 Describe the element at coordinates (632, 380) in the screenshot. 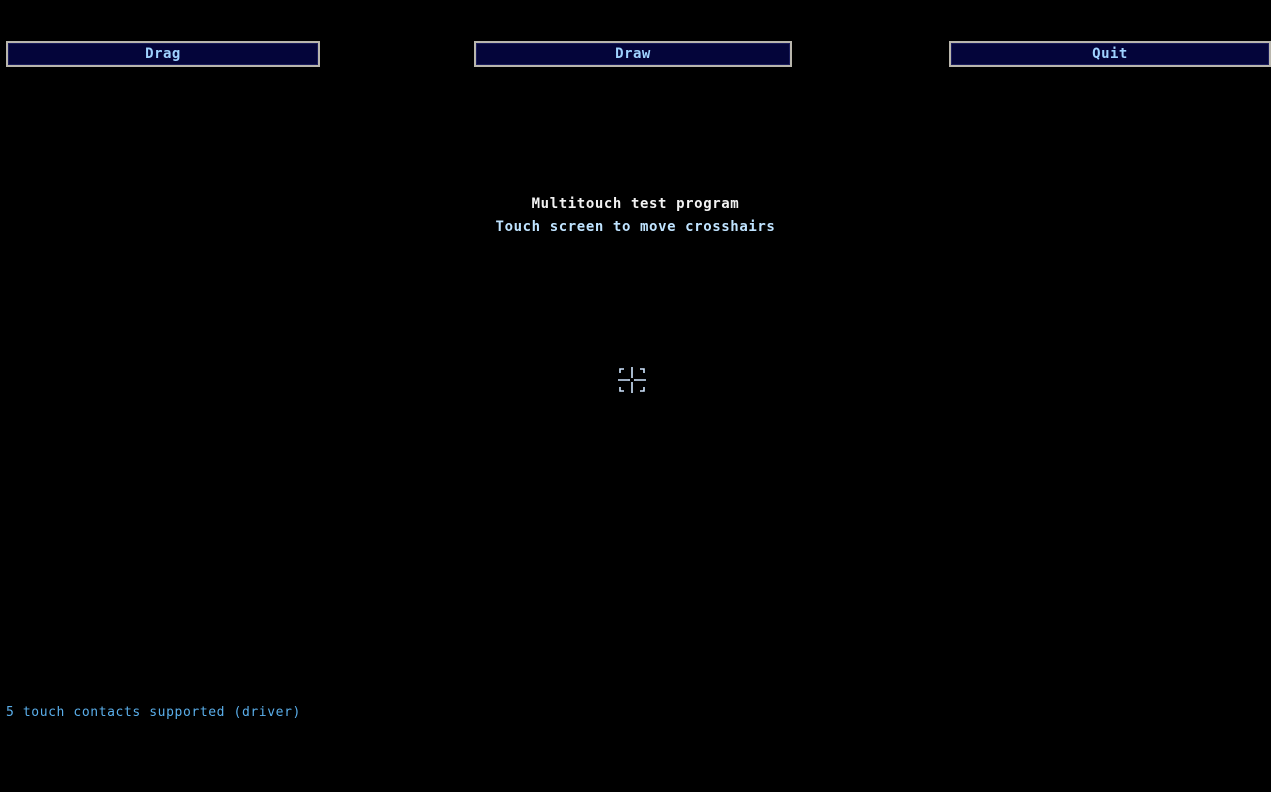

I see `crosshair-icon` at that location.